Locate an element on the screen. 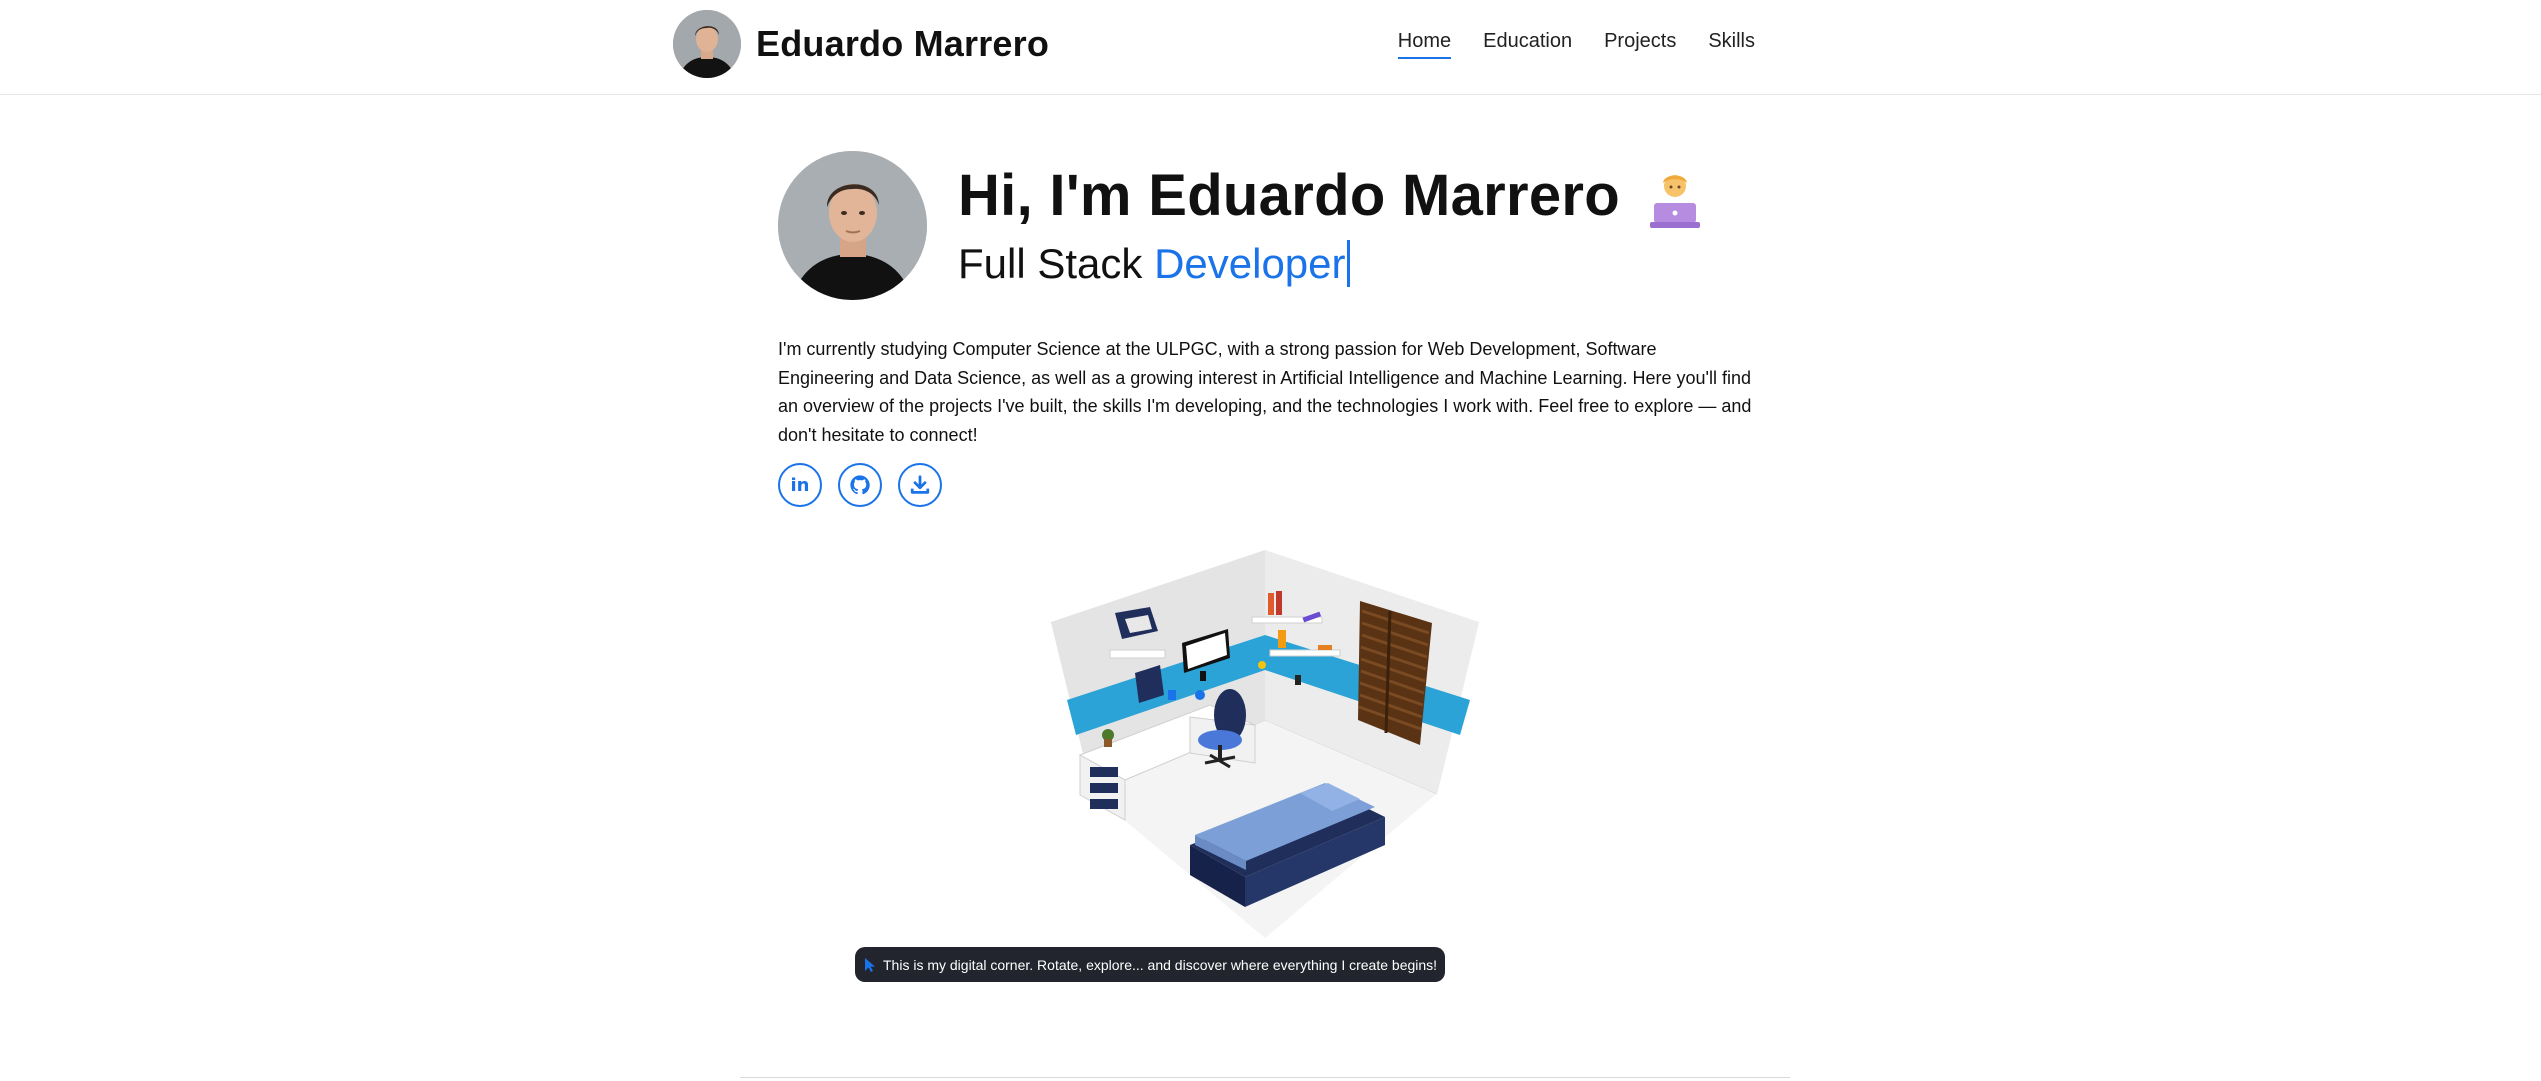 Image resolution: width=2541 pixels, height=1081 pixels. isometric-room-scene is located at coordinates (1265, 745).